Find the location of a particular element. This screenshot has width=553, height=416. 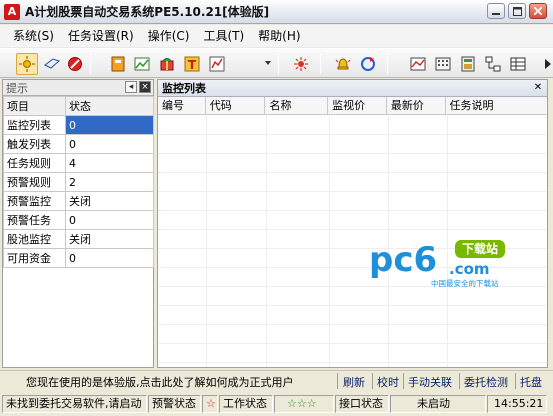

table-header-row: 项目 状态 is located at coordinates (78, 106).